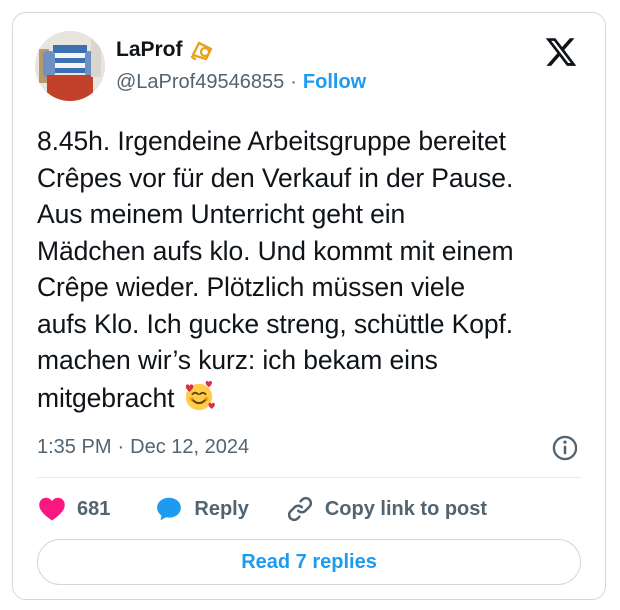 Image resolution: width=620 pixels, height=610 pixels. What do you see at coordinates (221, 508) in the screenshot?
I see `reply-label: Reply` at bounding box center [221, 508].